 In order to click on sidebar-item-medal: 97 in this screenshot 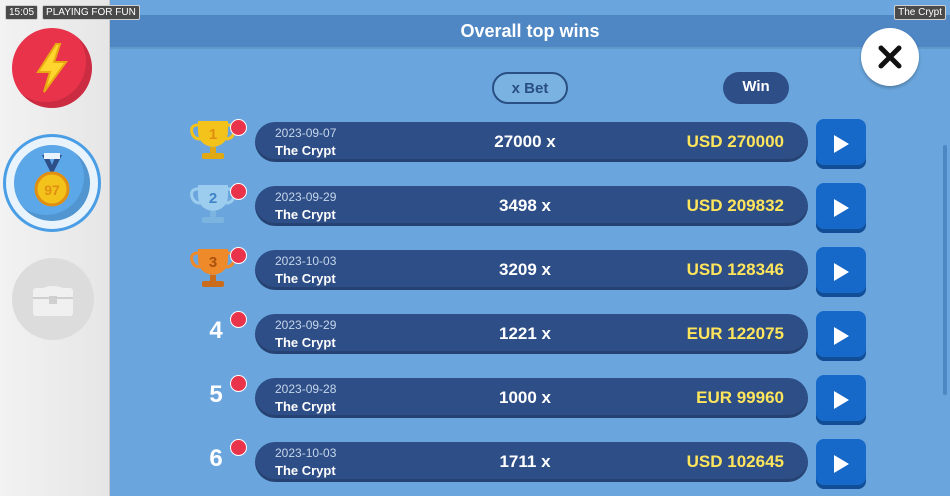, I will do `click(52, 183)`.